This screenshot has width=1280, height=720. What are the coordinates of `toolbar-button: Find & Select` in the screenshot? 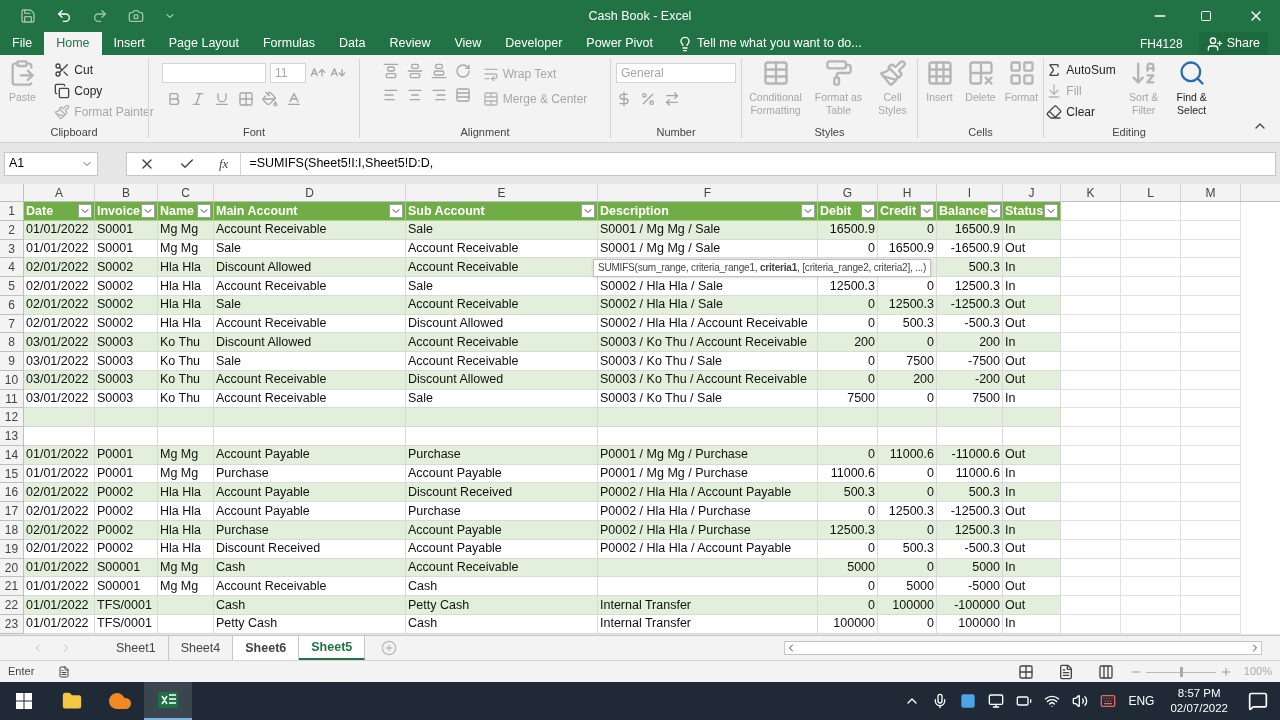 It's located at (1191, 93).